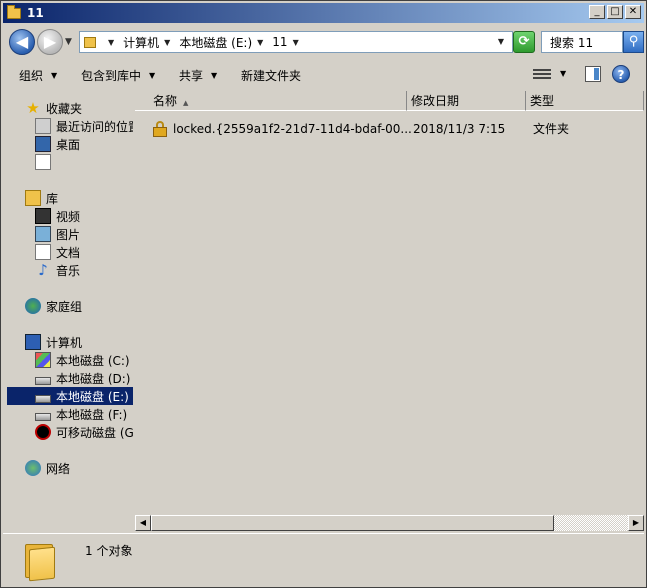  I want to click on nav-label: 本地磁盘 (F:), so click(92, 414).